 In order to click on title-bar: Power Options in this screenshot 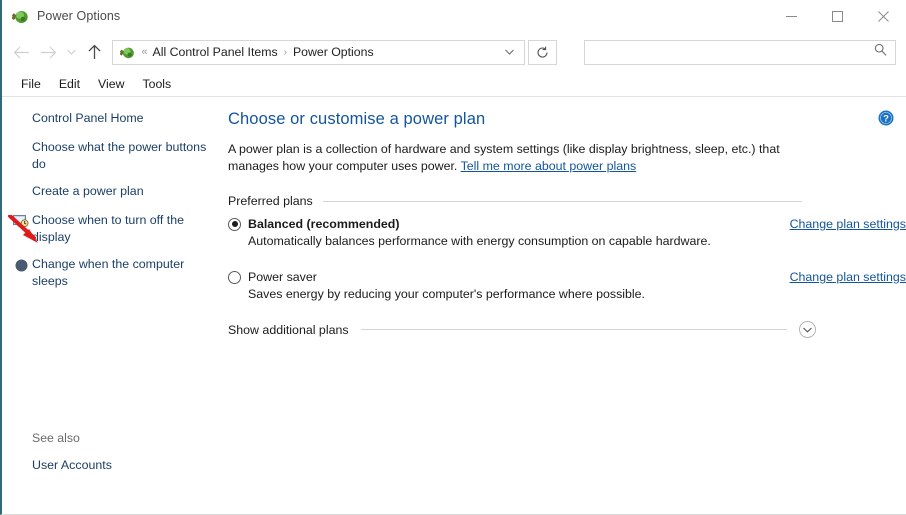, I will do `click(454, 16)`.